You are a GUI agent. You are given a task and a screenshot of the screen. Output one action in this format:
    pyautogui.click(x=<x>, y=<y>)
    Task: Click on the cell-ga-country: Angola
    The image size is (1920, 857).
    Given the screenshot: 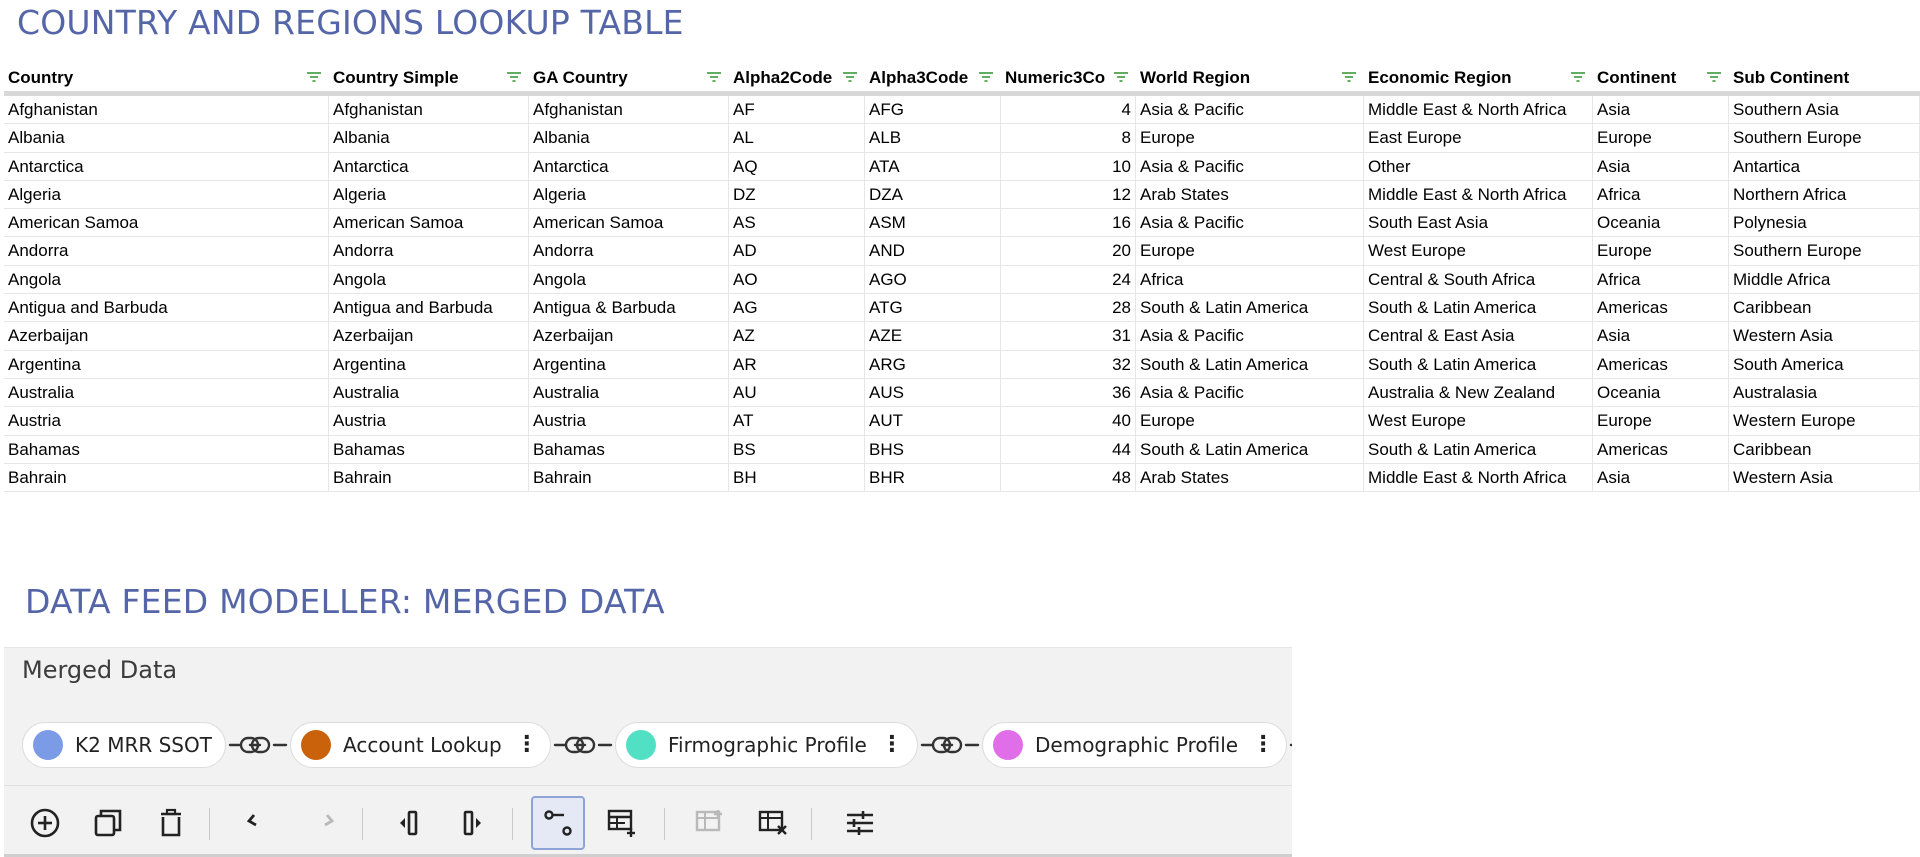 What is the action you would take?
    pyautogui.click(x=629, y=279)
    